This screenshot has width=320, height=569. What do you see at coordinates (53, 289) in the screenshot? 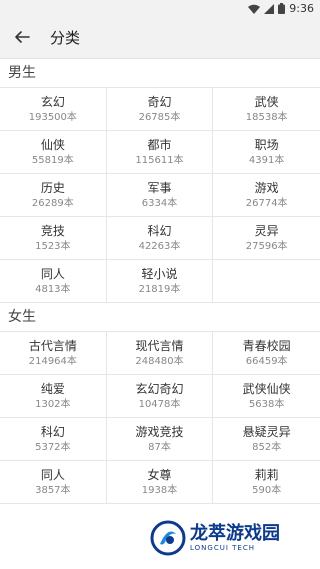
I see `category-count: 4813本` at bounding box center [53, 289].